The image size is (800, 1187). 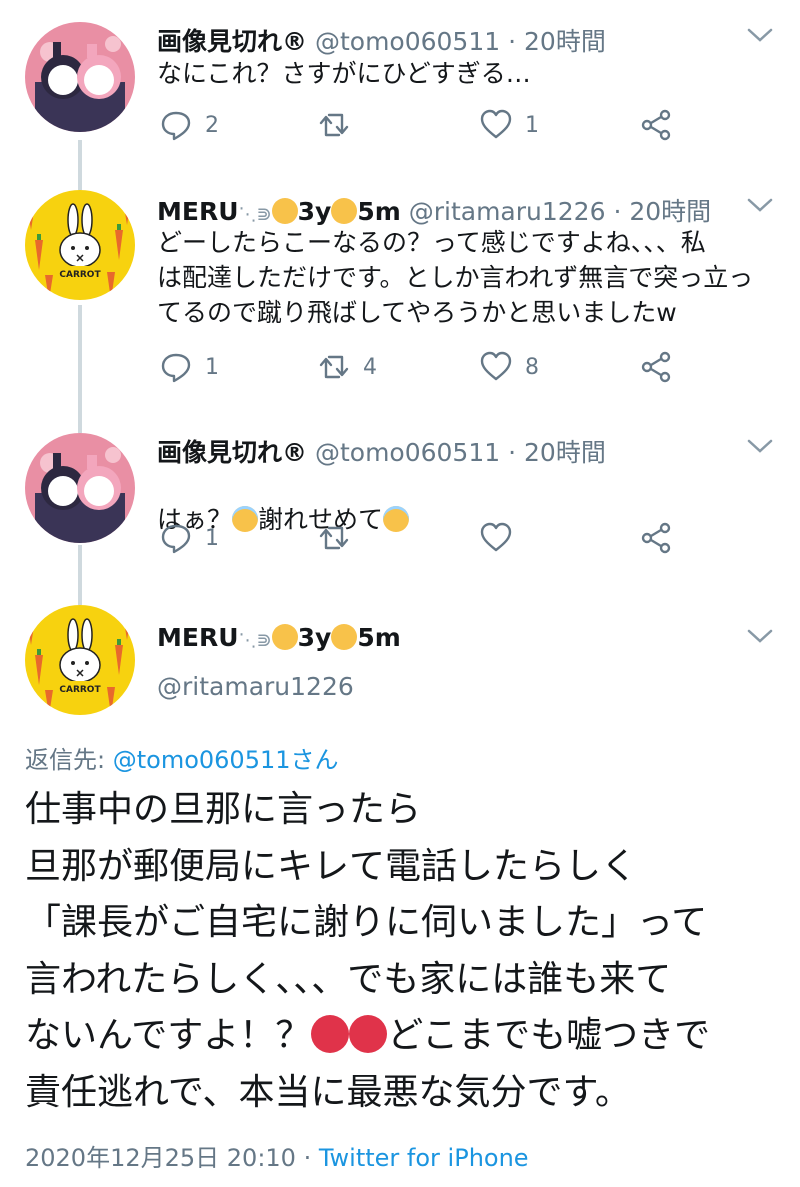 What do you see at coordinates (379, 637) in the screenshot?
I see `name-suffix: 5m` at bounding box center [379, 637].